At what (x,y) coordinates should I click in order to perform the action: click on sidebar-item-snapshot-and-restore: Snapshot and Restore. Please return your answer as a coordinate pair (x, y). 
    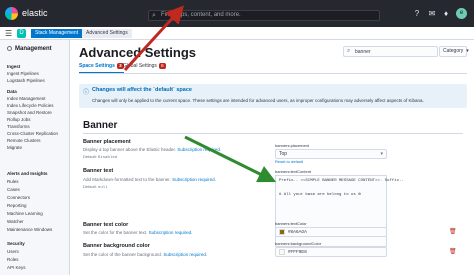
    Looking at the image, I should click on (29, 112).